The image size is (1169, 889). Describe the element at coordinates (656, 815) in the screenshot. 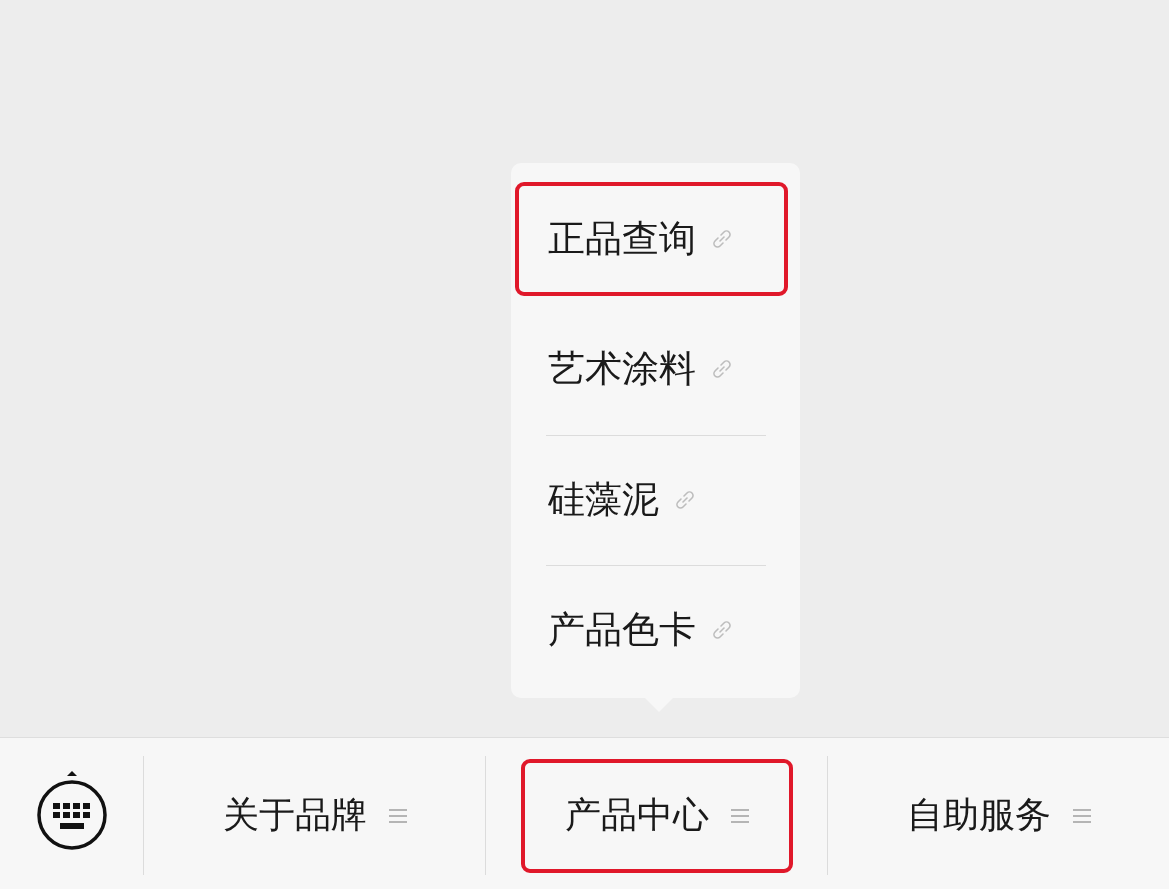

I see `menu-tab: 产品中心` at that location.